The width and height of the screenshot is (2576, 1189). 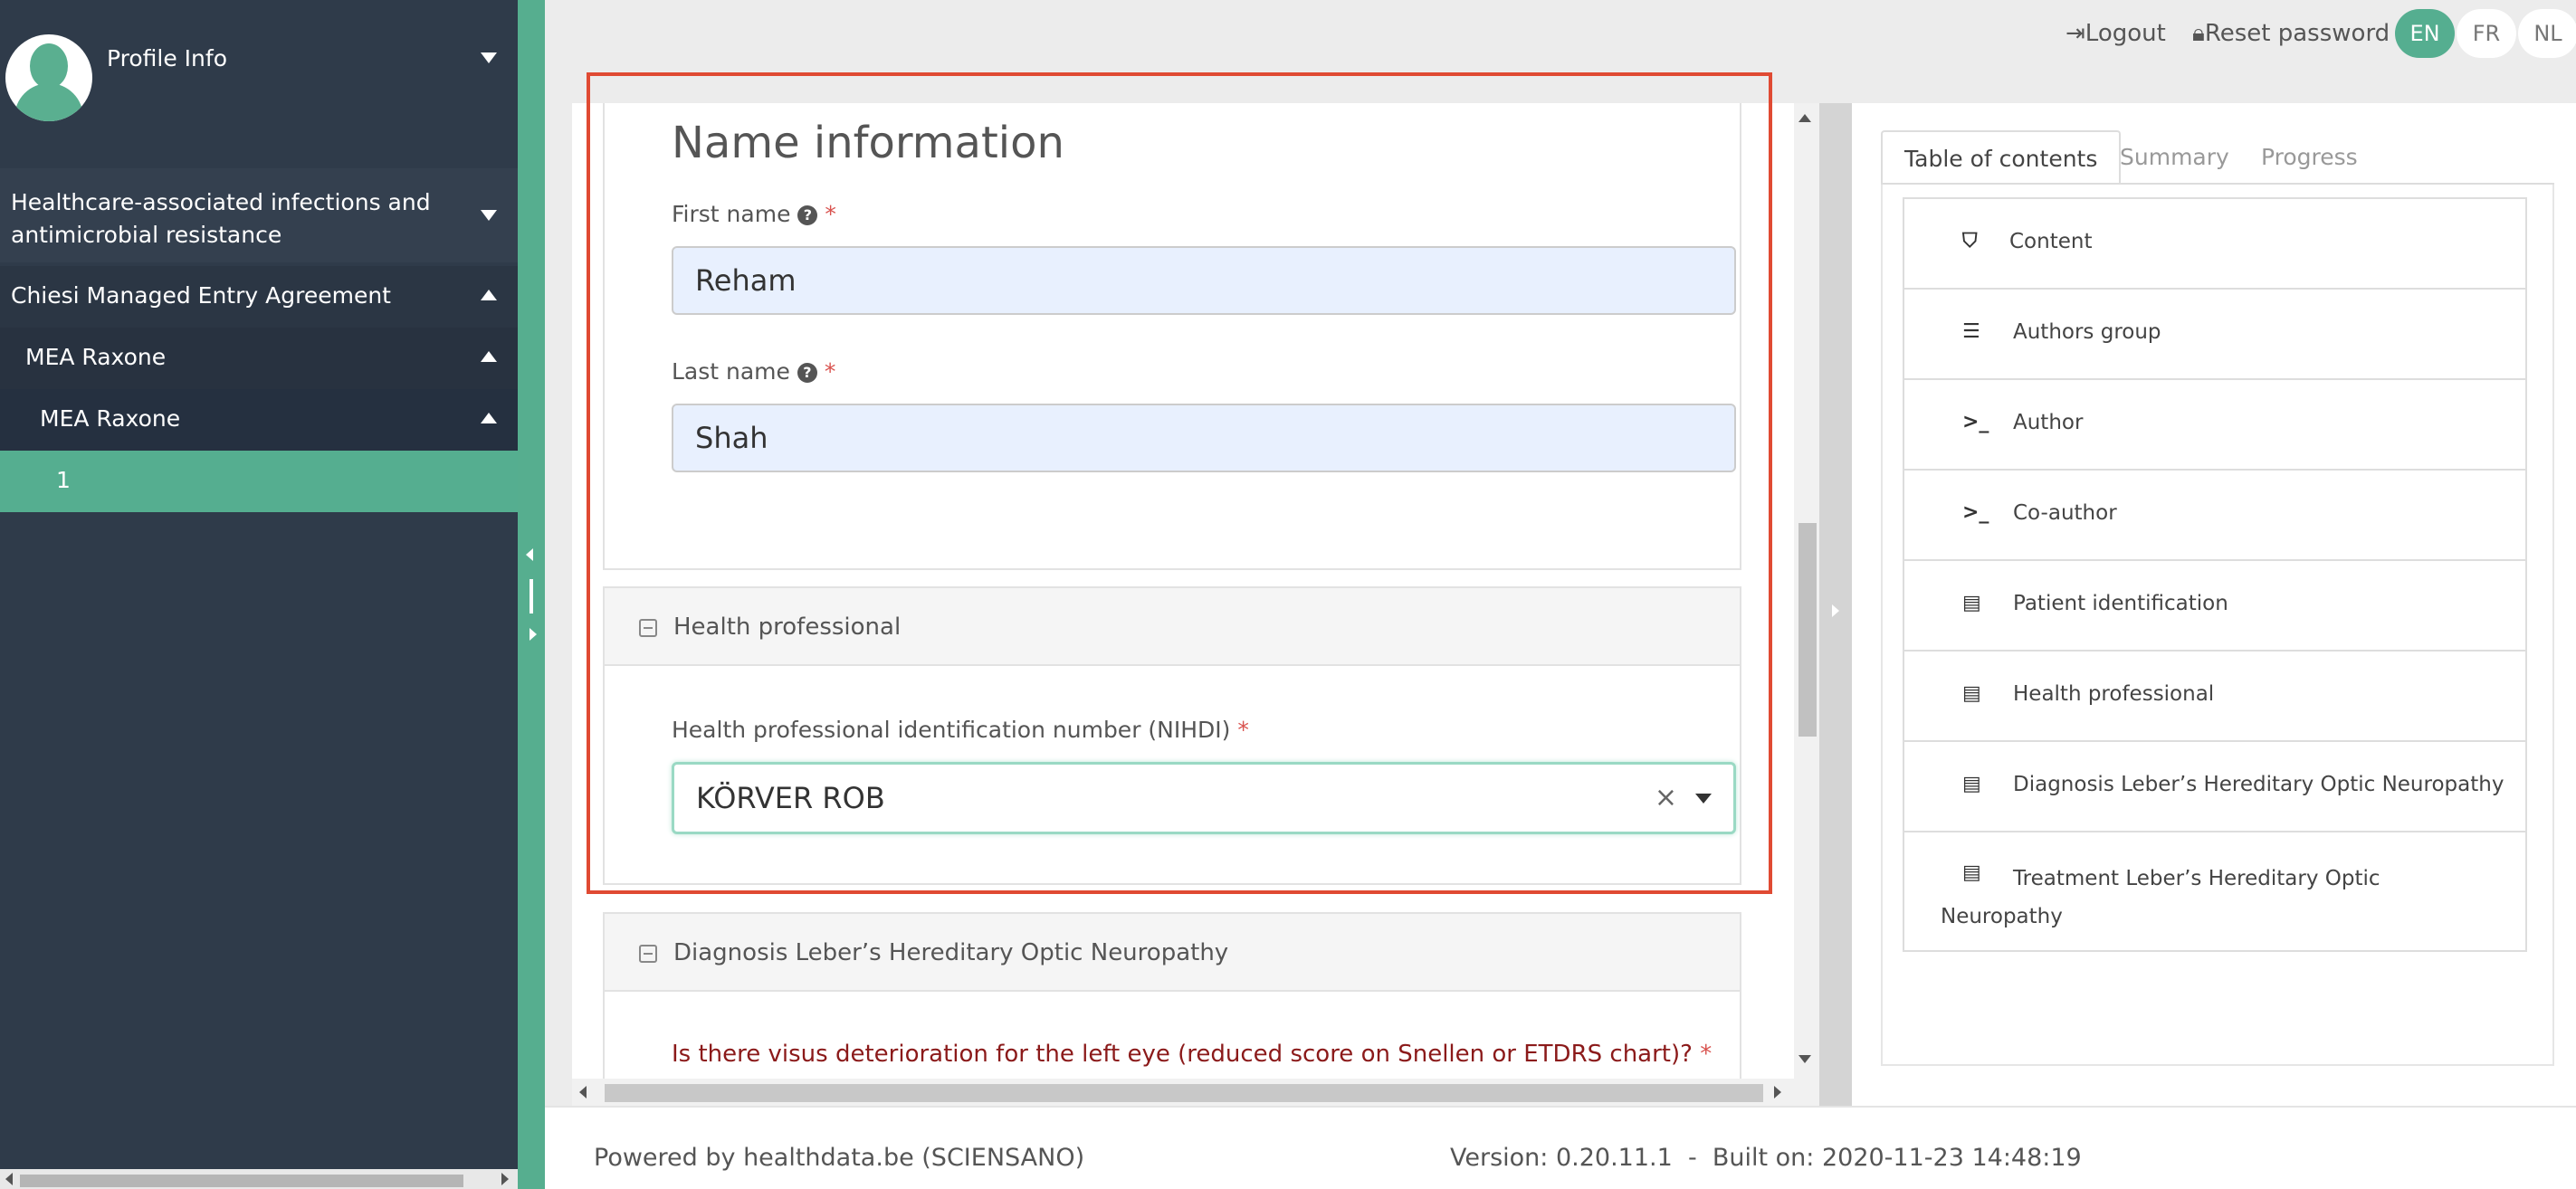 I want to click on sidebar-item-label: Chiesi Managed Entry Agreement, so click(x=201, y=295).